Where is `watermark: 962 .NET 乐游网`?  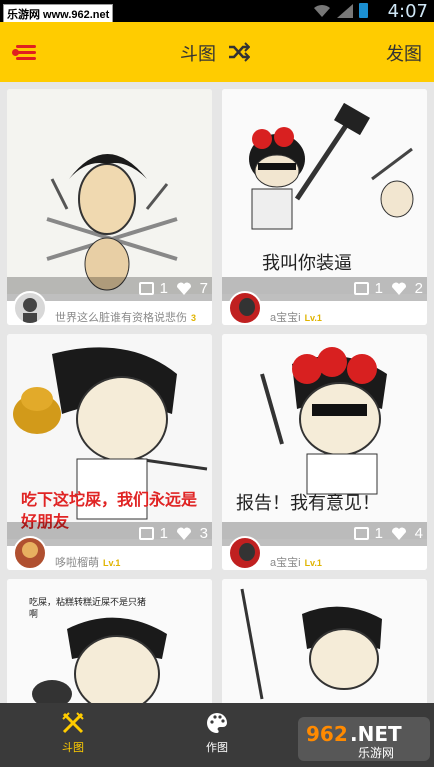
watermark: 962 .NET 乐游网 is located at coordinates (364, 739).